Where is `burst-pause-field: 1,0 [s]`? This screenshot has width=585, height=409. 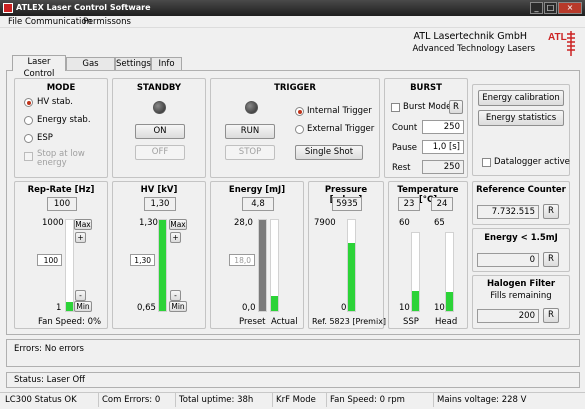 burst-pause-field: 1,0 [s] is located at coordinates (443, 147).